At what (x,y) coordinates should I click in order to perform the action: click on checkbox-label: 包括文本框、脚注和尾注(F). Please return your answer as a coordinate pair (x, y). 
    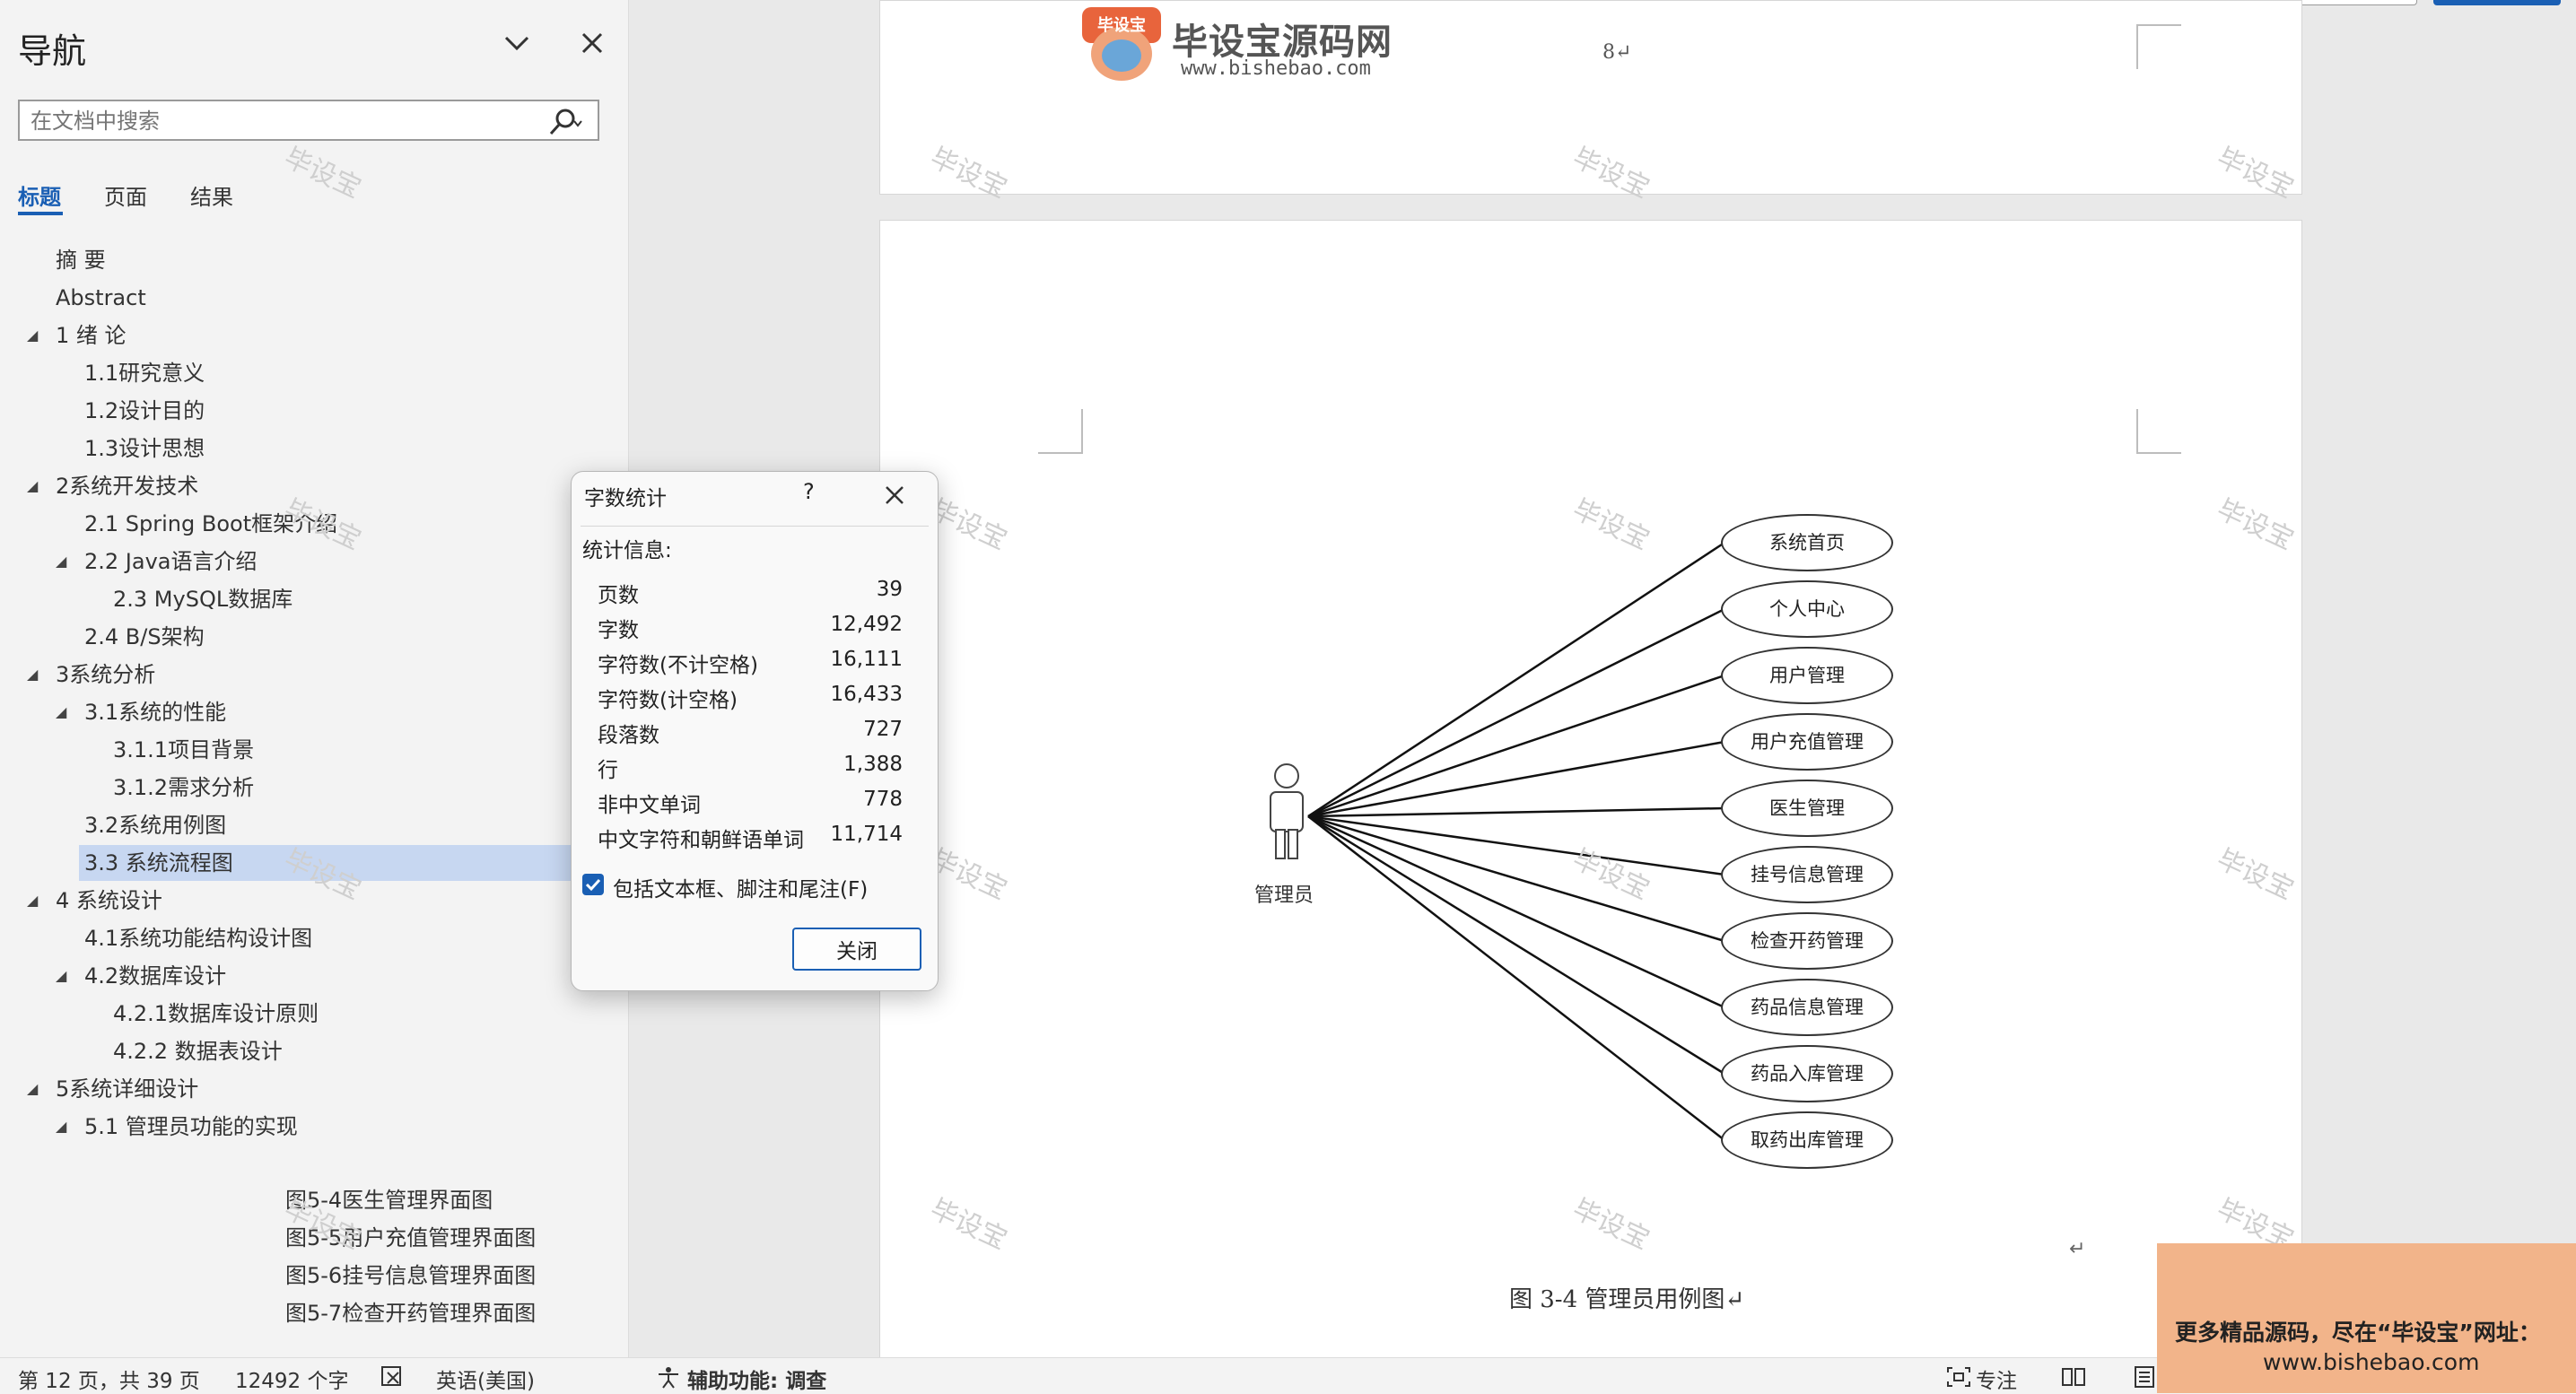
    Looking at the image, I should click on (741, 887).